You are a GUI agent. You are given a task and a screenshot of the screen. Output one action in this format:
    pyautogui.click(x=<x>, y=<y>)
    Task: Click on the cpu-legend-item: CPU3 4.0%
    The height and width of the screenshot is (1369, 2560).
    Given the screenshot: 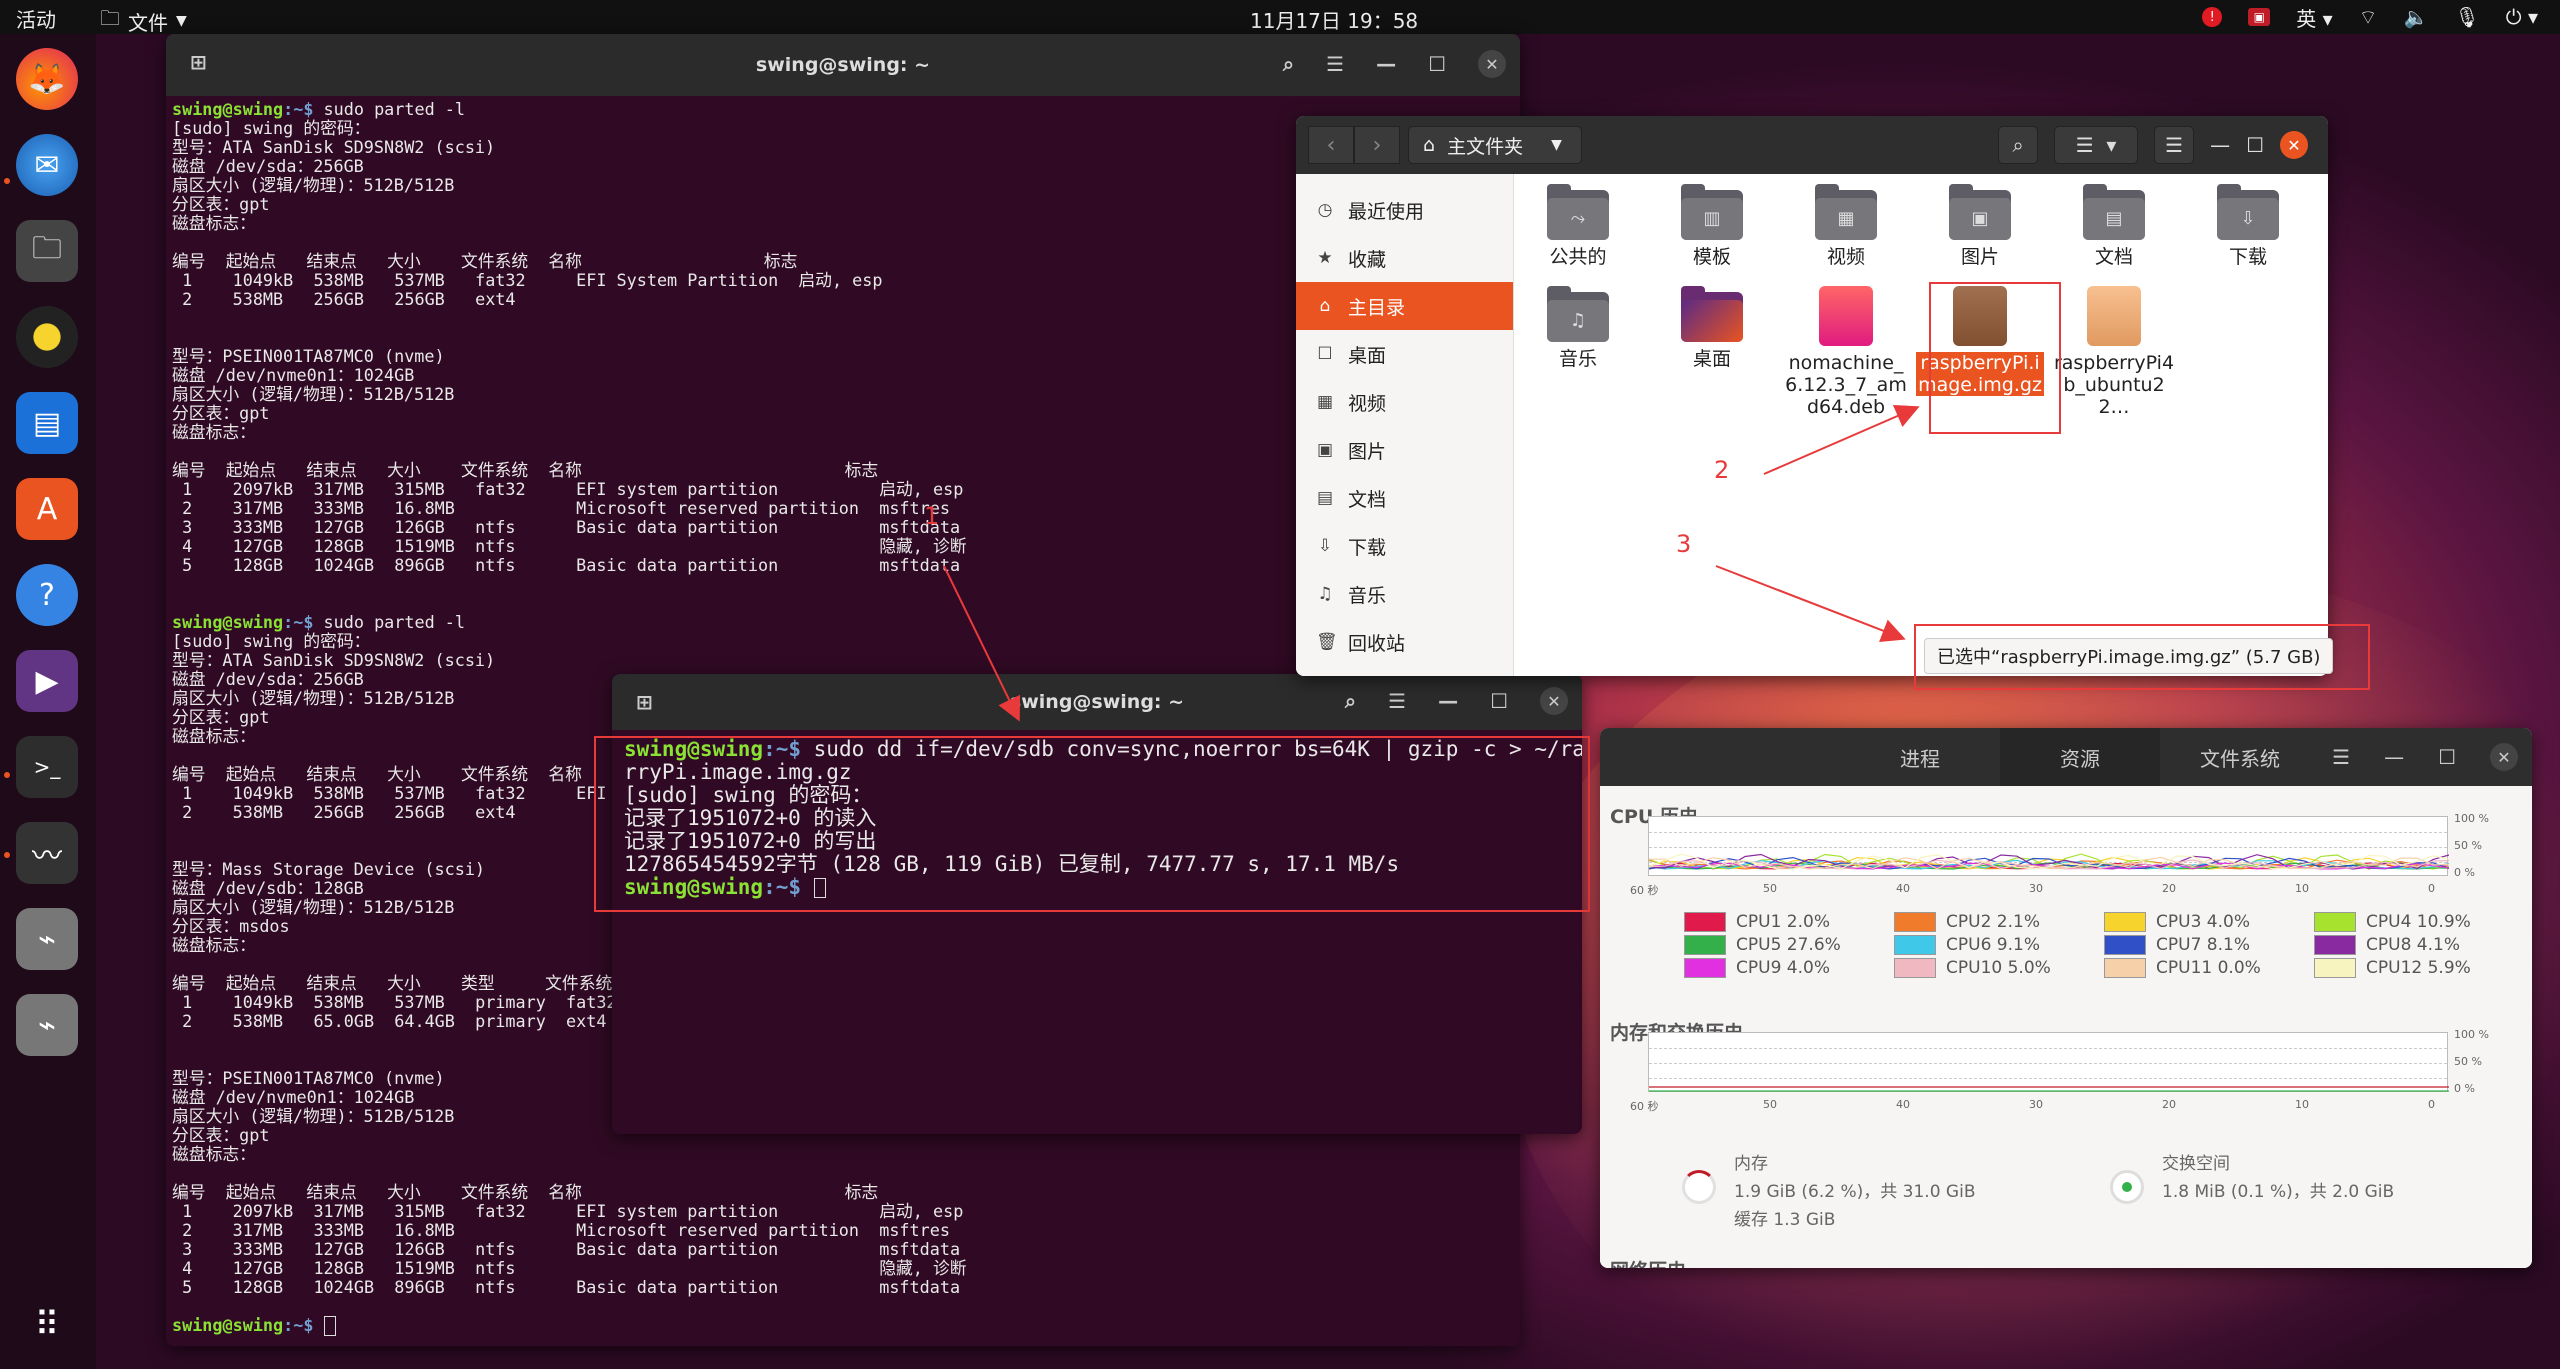 What is the action you would take?
    pyautogui.click(x=2177, y=922)
    